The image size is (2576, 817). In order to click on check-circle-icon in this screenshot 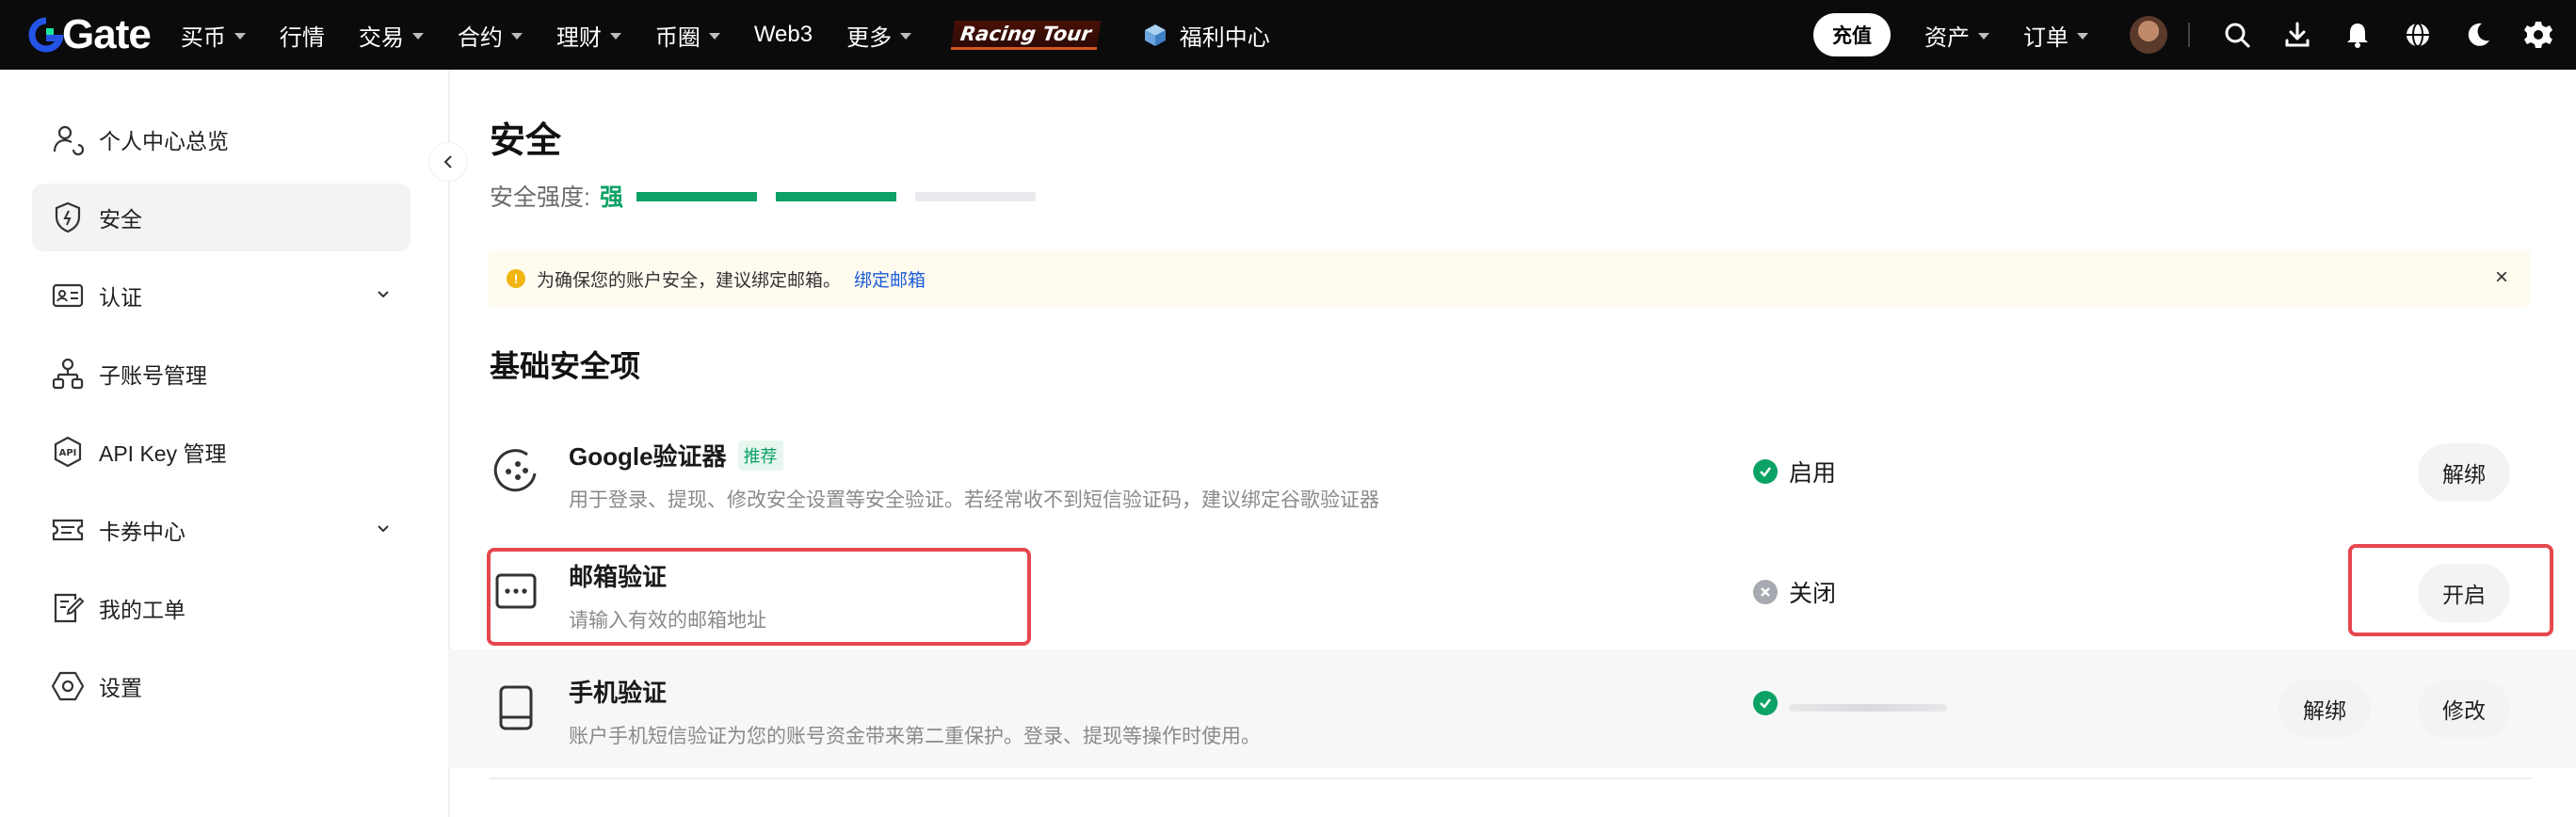, I will do `click(1765, 703)`.